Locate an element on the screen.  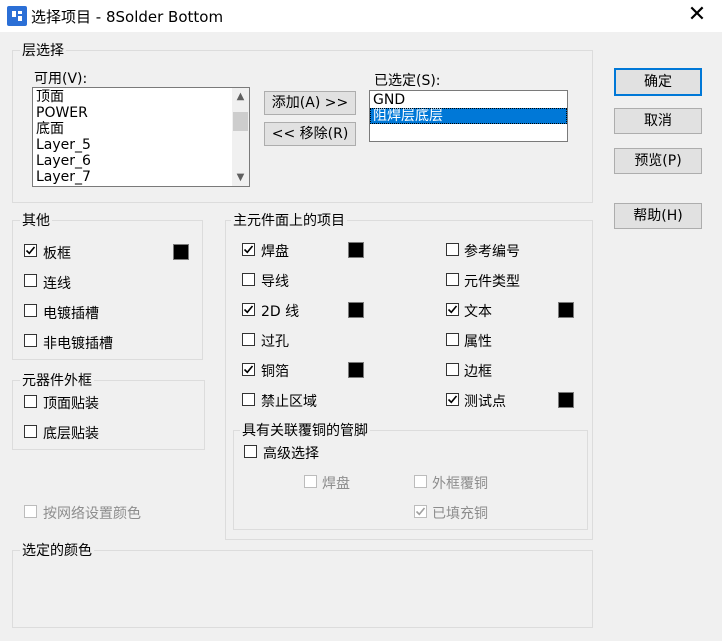
selected-label: 已选定(S): is located at coordinates (407, 81).